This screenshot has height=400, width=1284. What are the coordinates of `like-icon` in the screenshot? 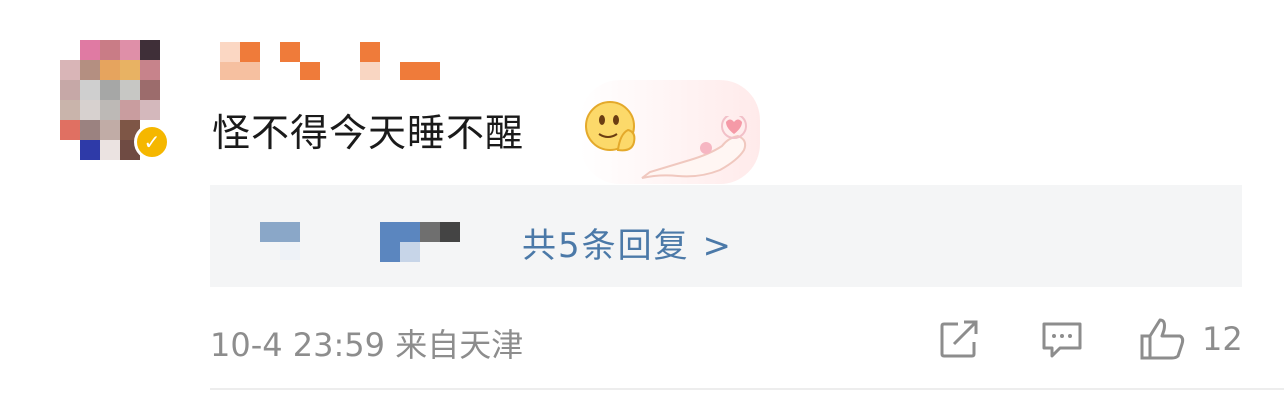 It's located at (1163, 339).